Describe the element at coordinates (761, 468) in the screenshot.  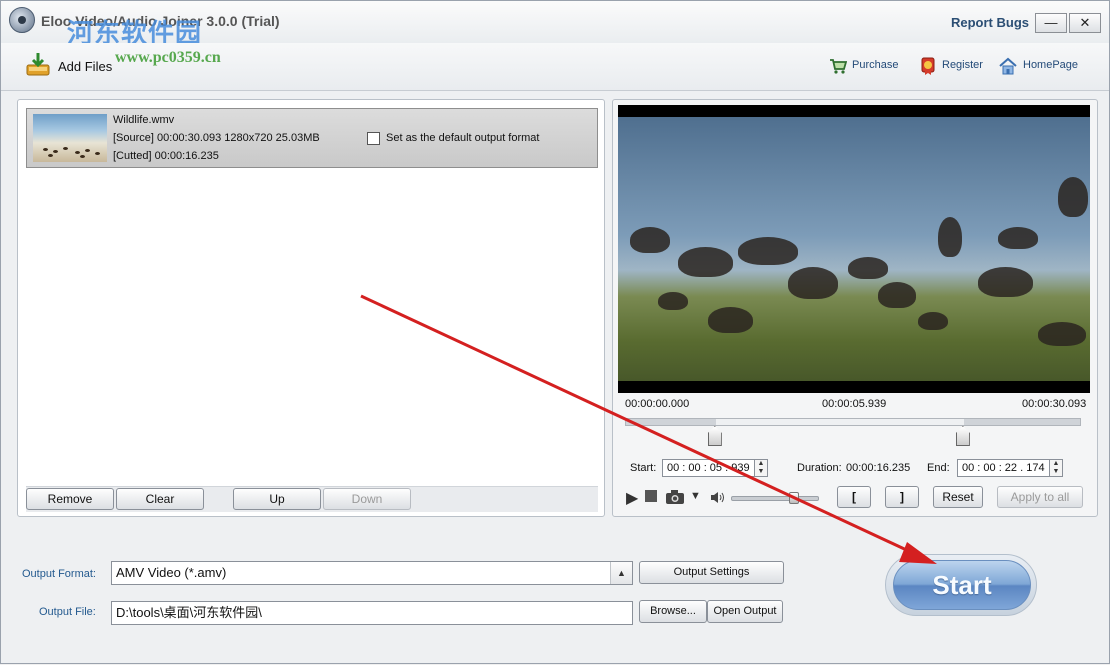
I see `start-time-spinner: ▲ ▼` at that location.